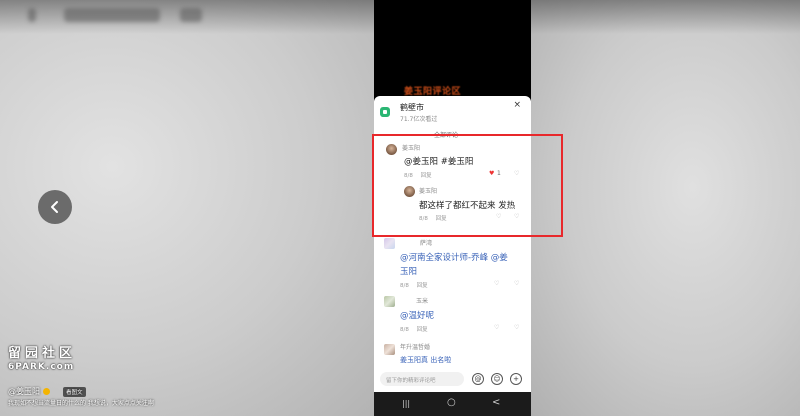 This screenshot has height=416, width=800. What do you see at coordinates (74, 391) in the screenshot?
I see `tag-badge: 看图文` at bounding box center [74, 391].